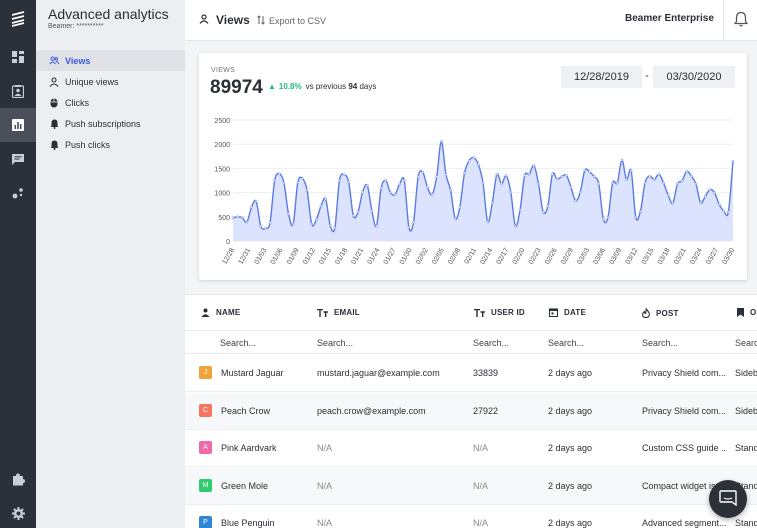 Image resolution: width=757 pixels, height=528 pixels. I want to click on x-tick-label: 02/26, so click(551, 256).